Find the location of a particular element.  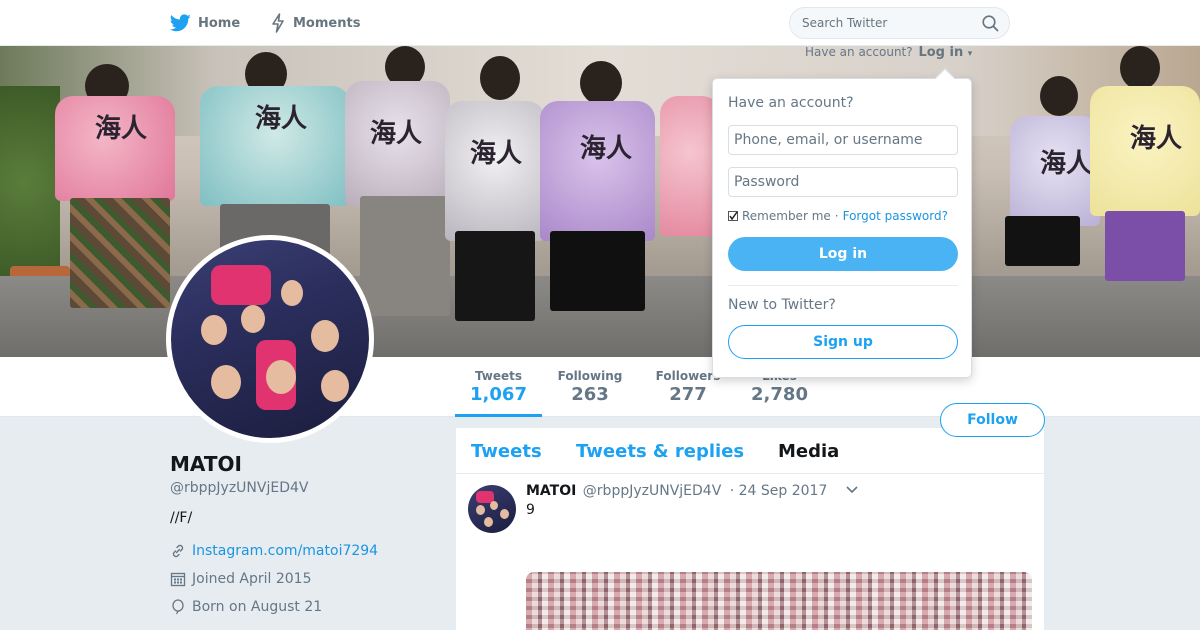

profile-joined-row: Joined April 2015 is located at coordinates (305, 579).